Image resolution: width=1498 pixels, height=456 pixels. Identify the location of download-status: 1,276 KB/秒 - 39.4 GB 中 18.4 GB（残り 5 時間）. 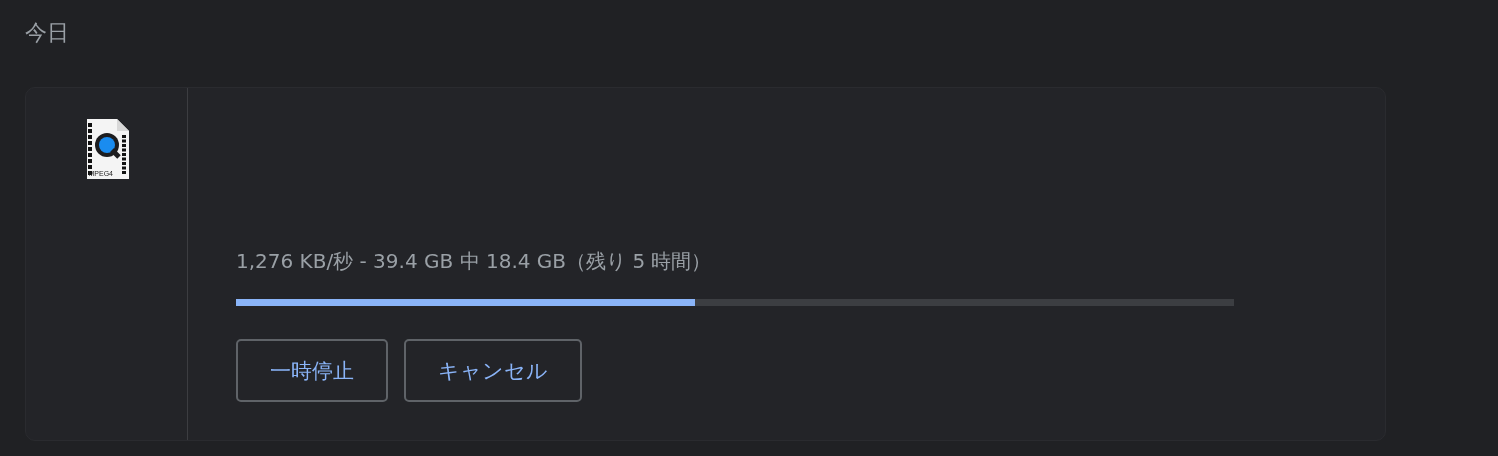
(474, 261).